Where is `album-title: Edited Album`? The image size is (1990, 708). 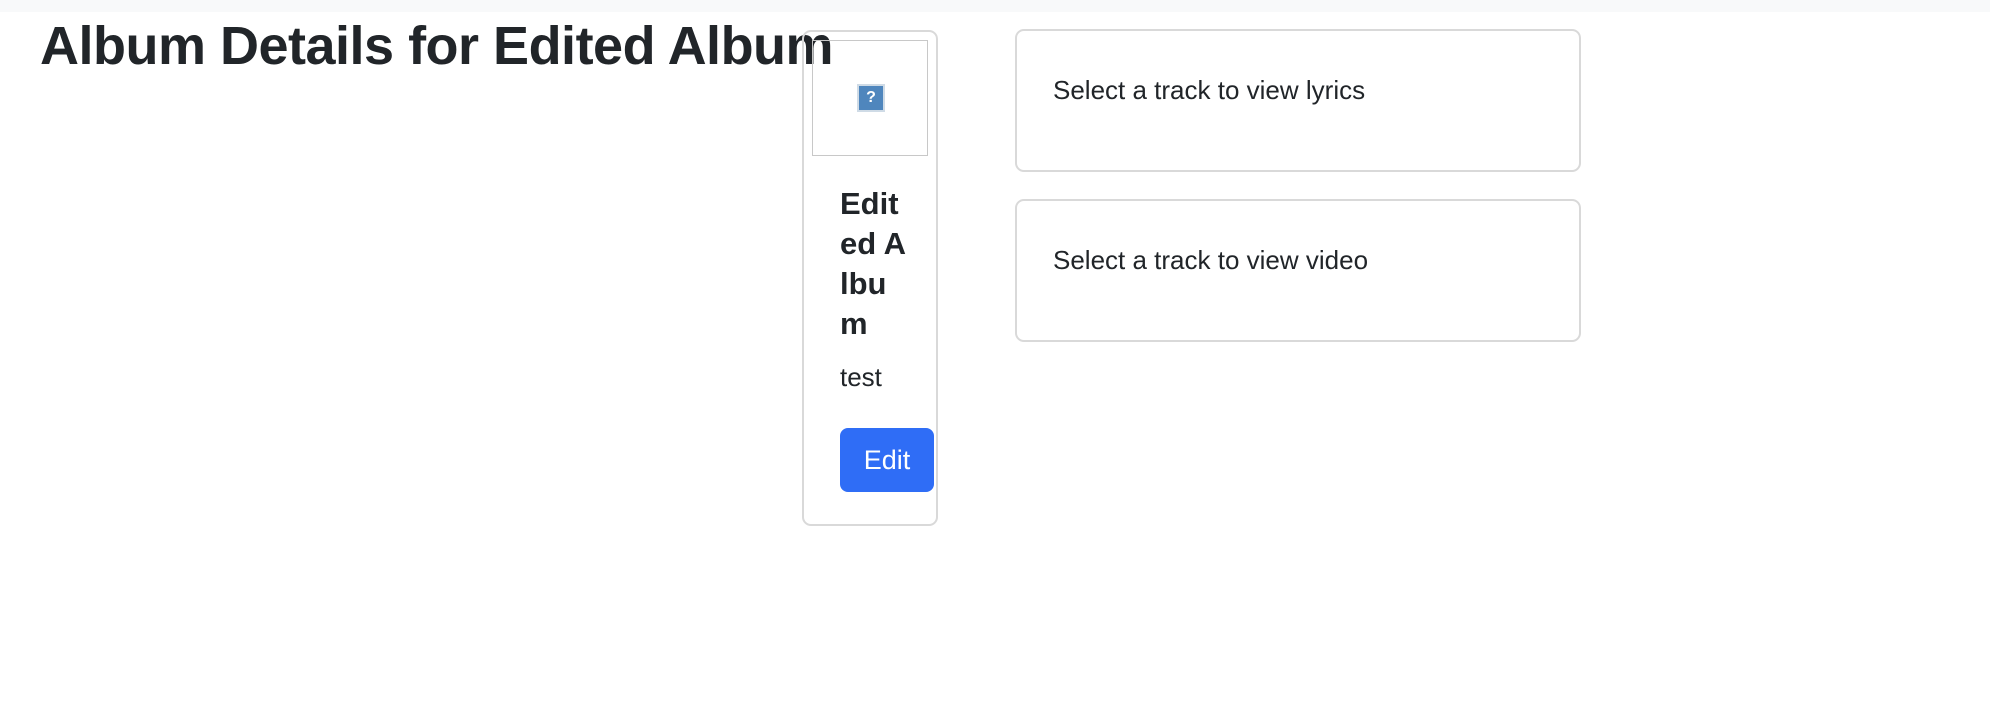
album-title: Edited Album is located at coordinates (873, 263).